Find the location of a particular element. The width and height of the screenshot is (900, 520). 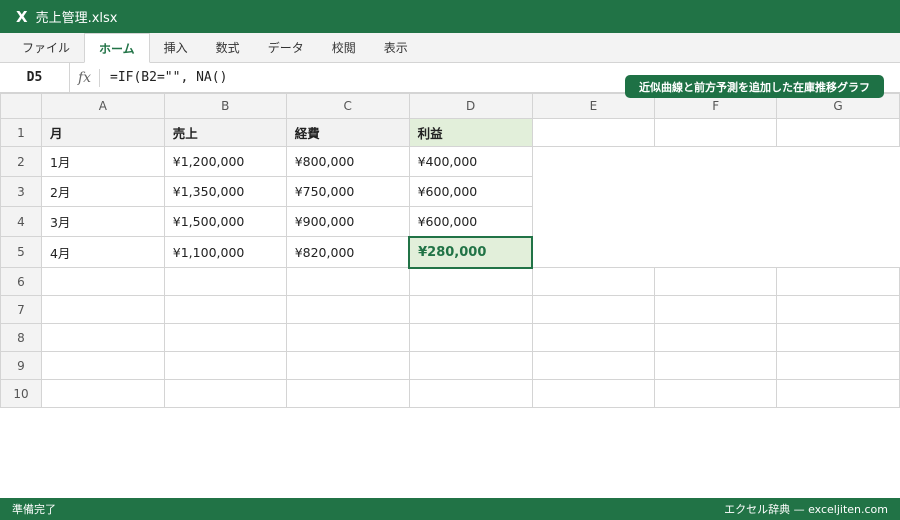

name-box: D5 is located at coordinates (35, 77).